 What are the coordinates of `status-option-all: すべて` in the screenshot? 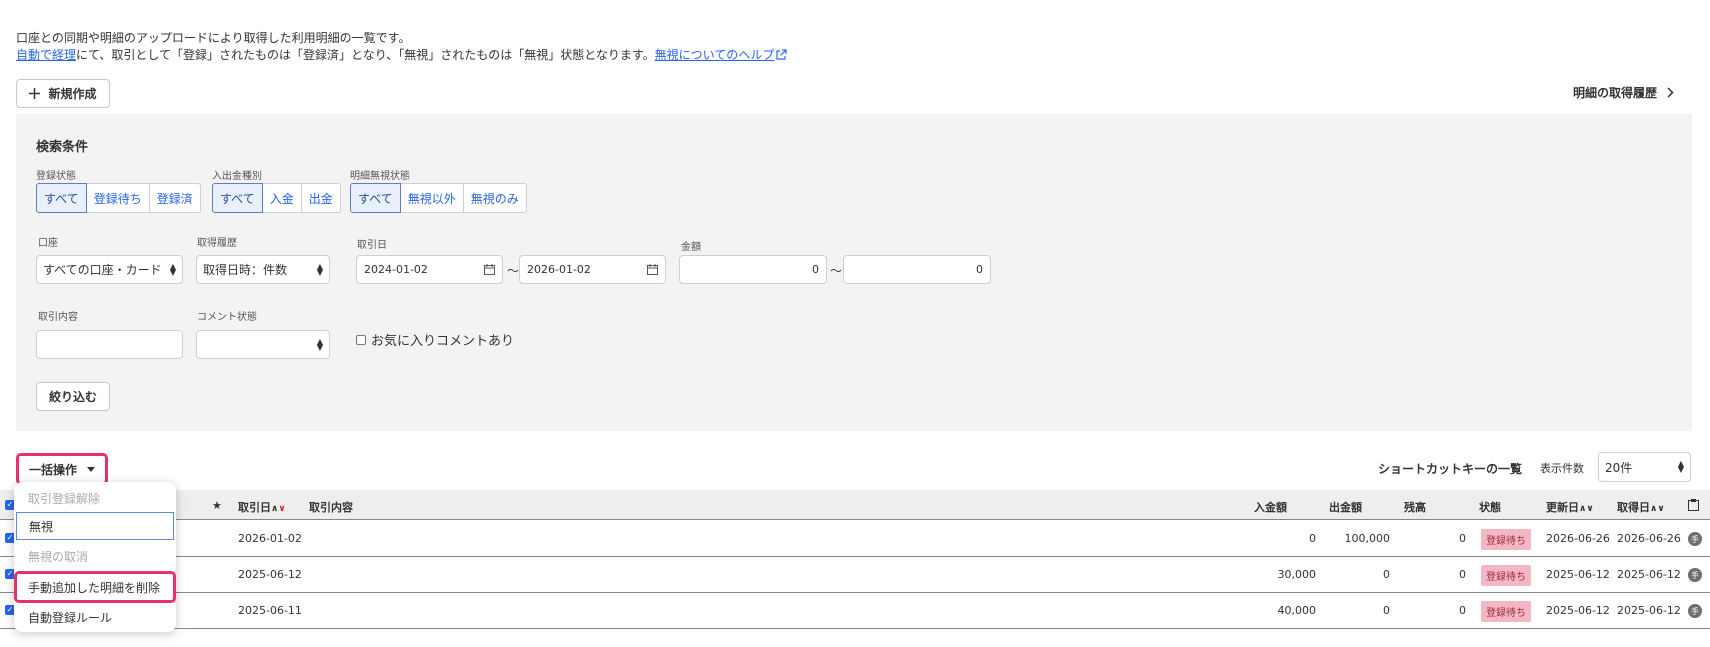 It's located at (61, 198).